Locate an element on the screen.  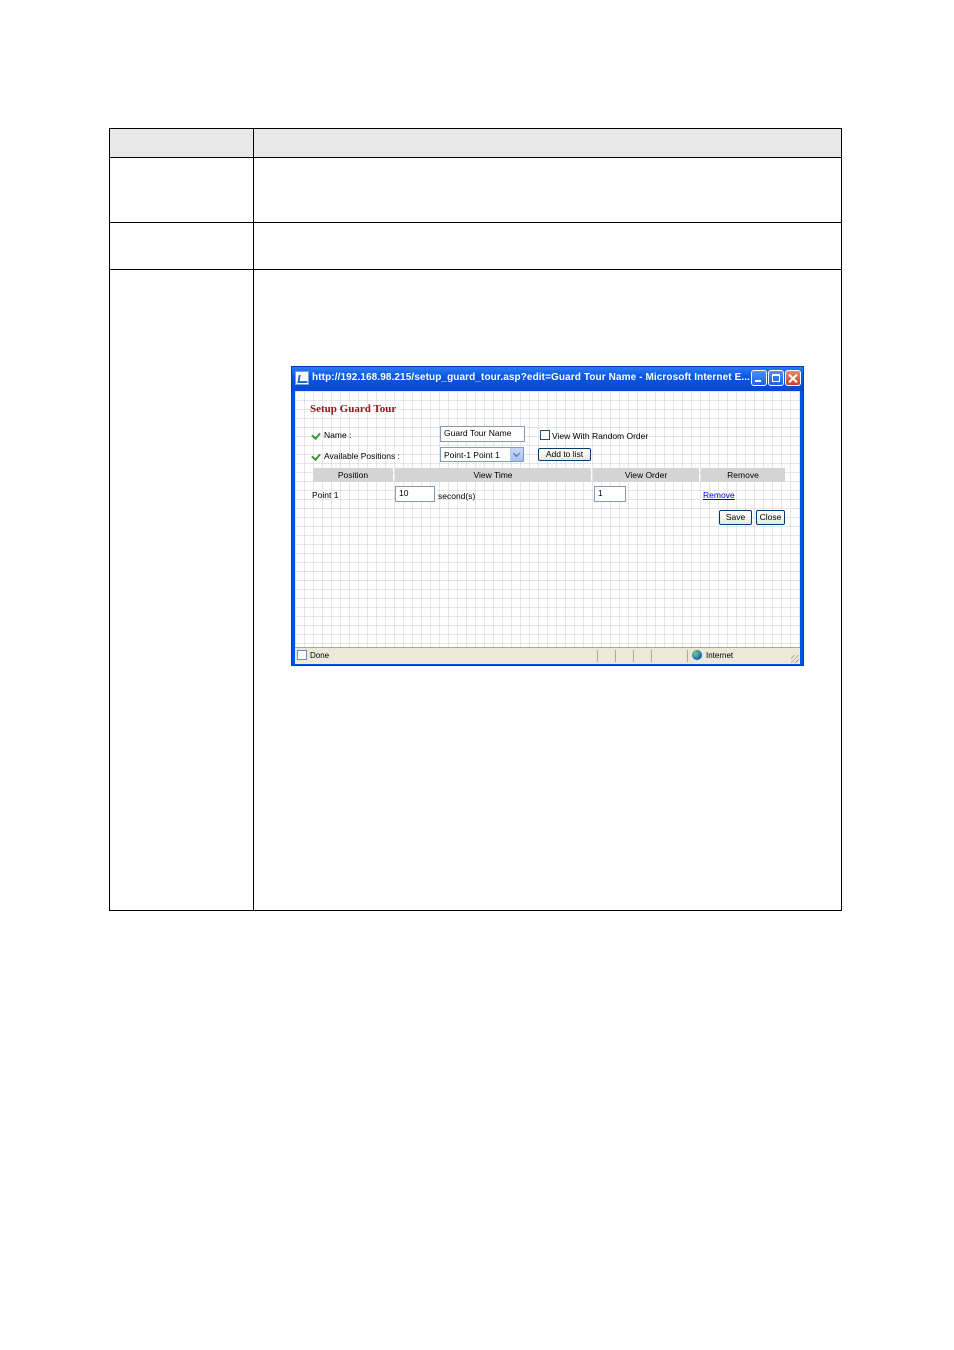
status-text: Done is located at coordinates (320, 655).